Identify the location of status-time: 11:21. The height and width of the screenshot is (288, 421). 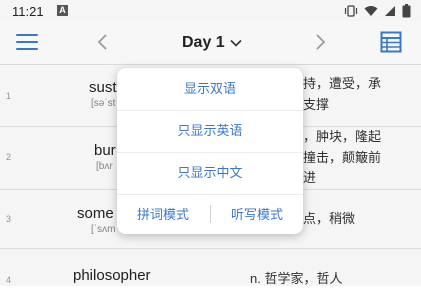
(28, 11).